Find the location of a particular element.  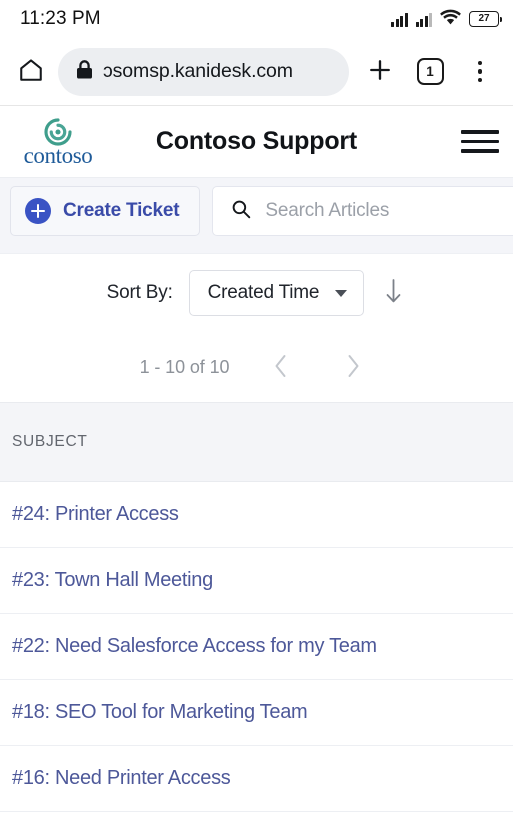

action-toolbar: Create Ticket is located at coordinates (256, 211).